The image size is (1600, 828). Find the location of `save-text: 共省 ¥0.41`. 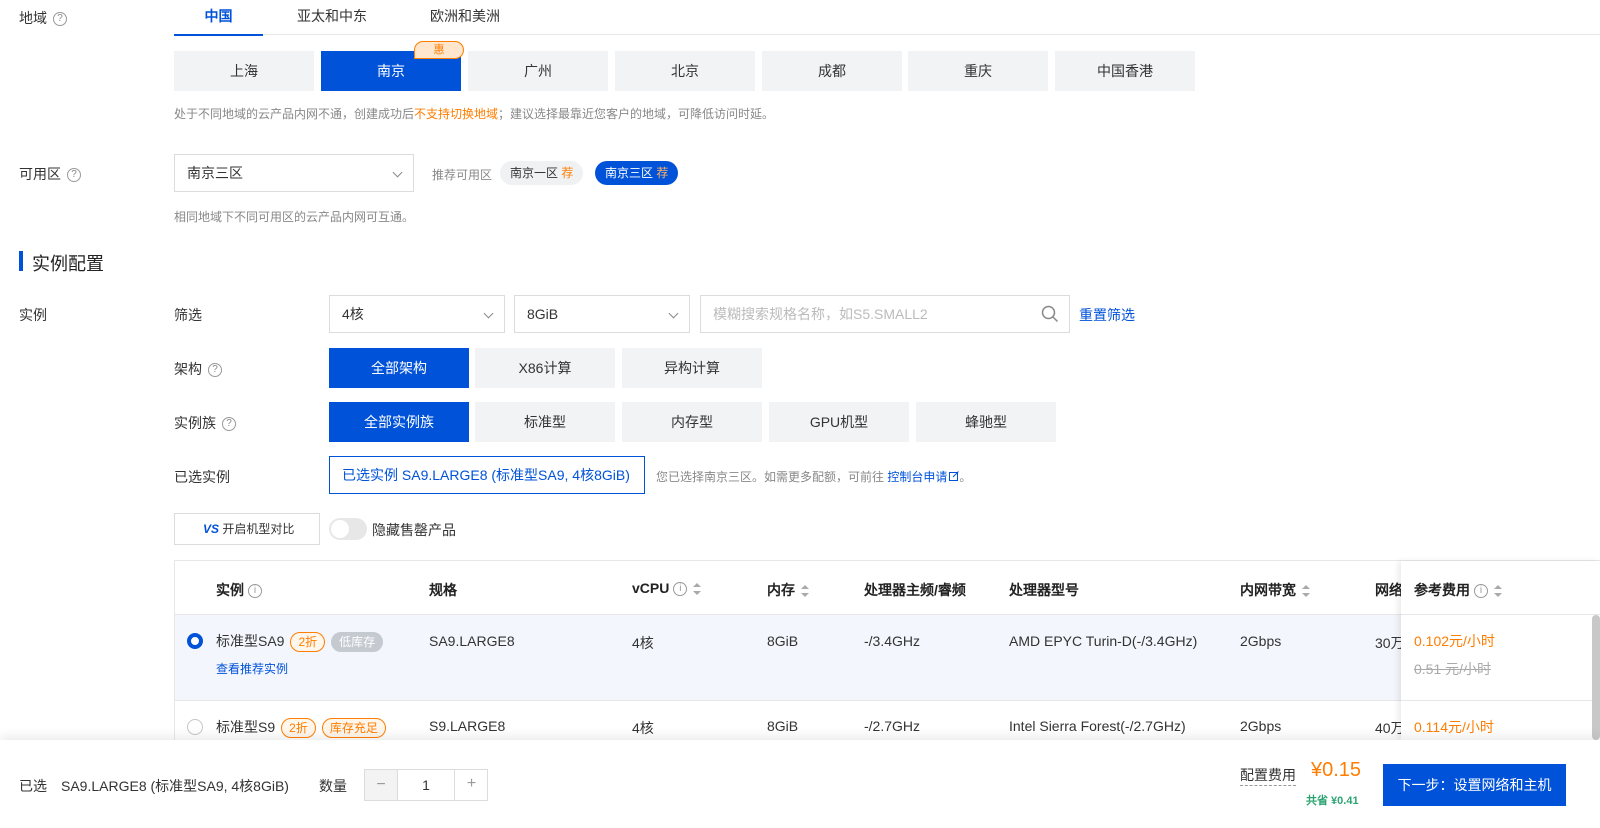

save-text: 共省 ¥0.41 is located at coordinates (1332, 801).